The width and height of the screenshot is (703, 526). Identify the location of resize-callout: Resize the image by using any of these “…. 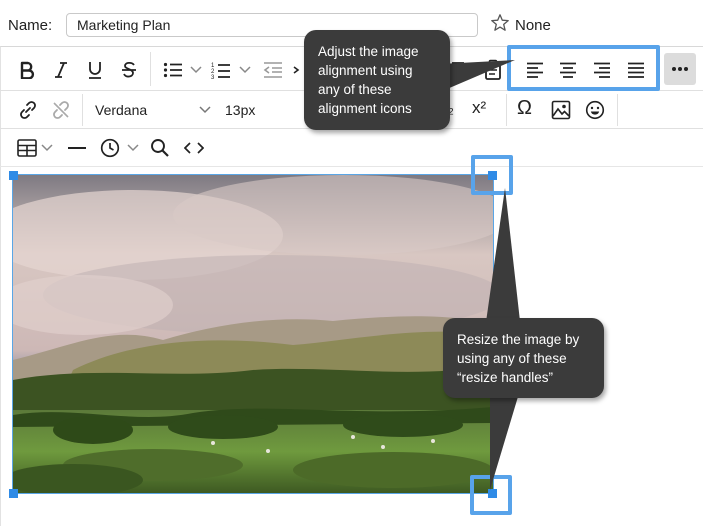
(523, 358).